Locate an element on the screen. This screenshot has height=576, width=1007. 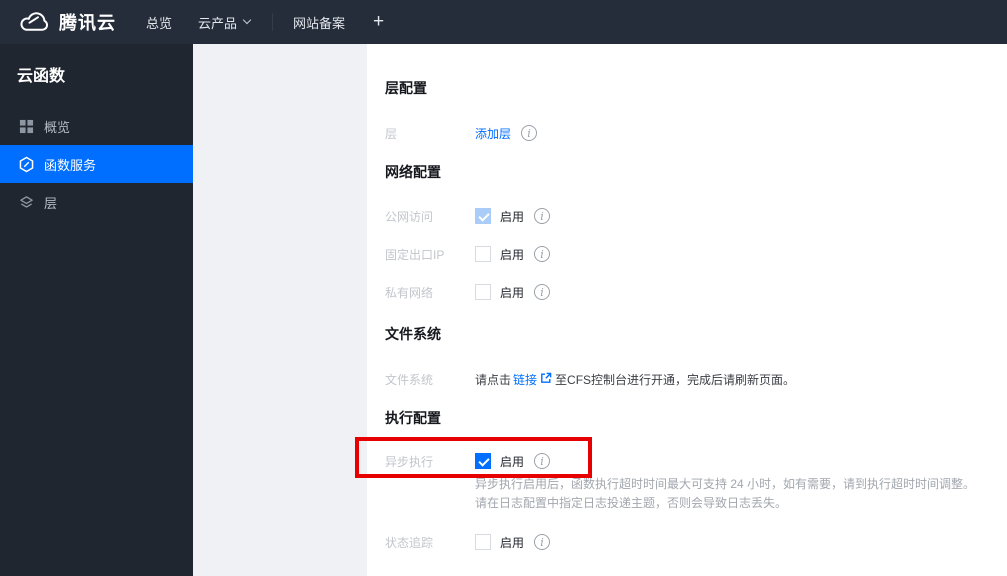
row-label: 异步执行 is located at coordinates (409, 461).